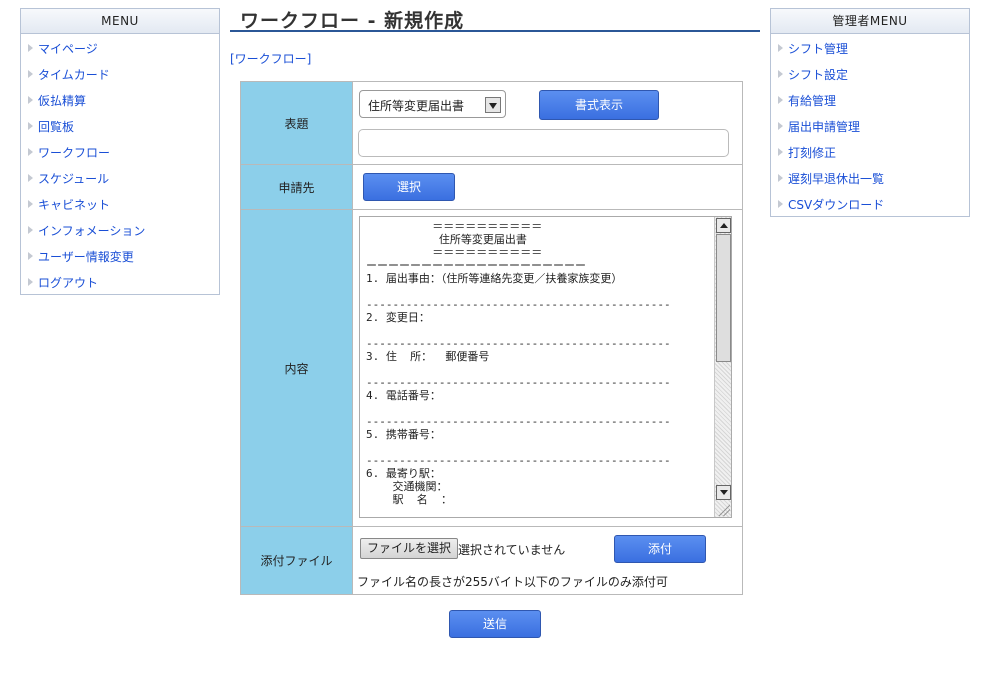 The width and height of the screenshot is (1000, 680). What do you see at coordinates (120, 100) in the screenshot?
I see `menu-item-advance-settlement: 仮払精算` at bounding box center [120, 100].